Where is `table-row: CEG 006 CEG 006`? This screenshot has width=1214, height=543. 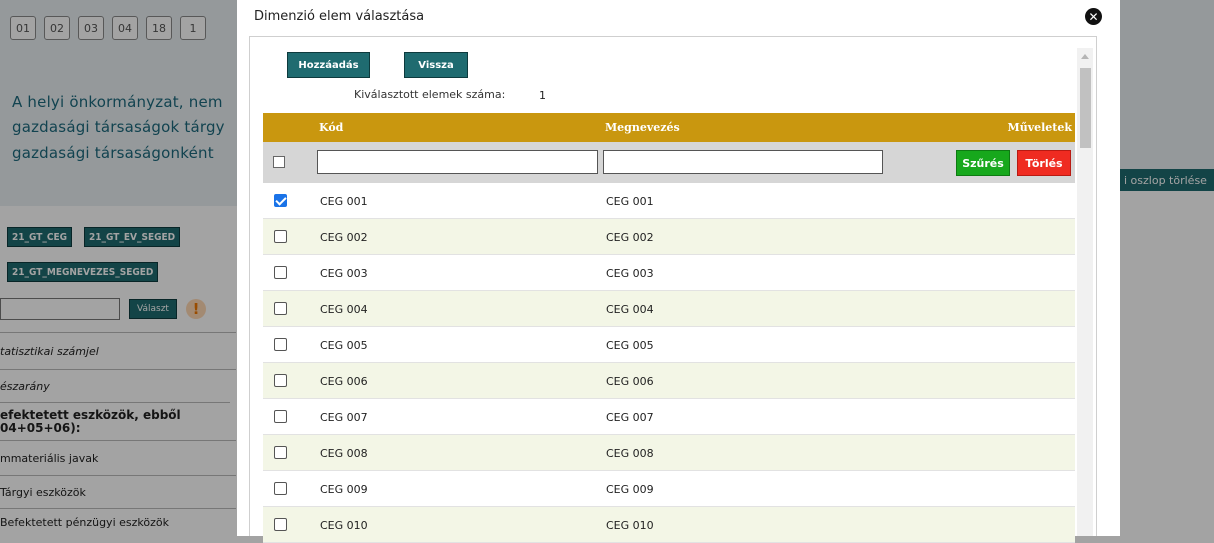 table-row: CEG 006 CEG 006 is located at coordinates (669, 381).